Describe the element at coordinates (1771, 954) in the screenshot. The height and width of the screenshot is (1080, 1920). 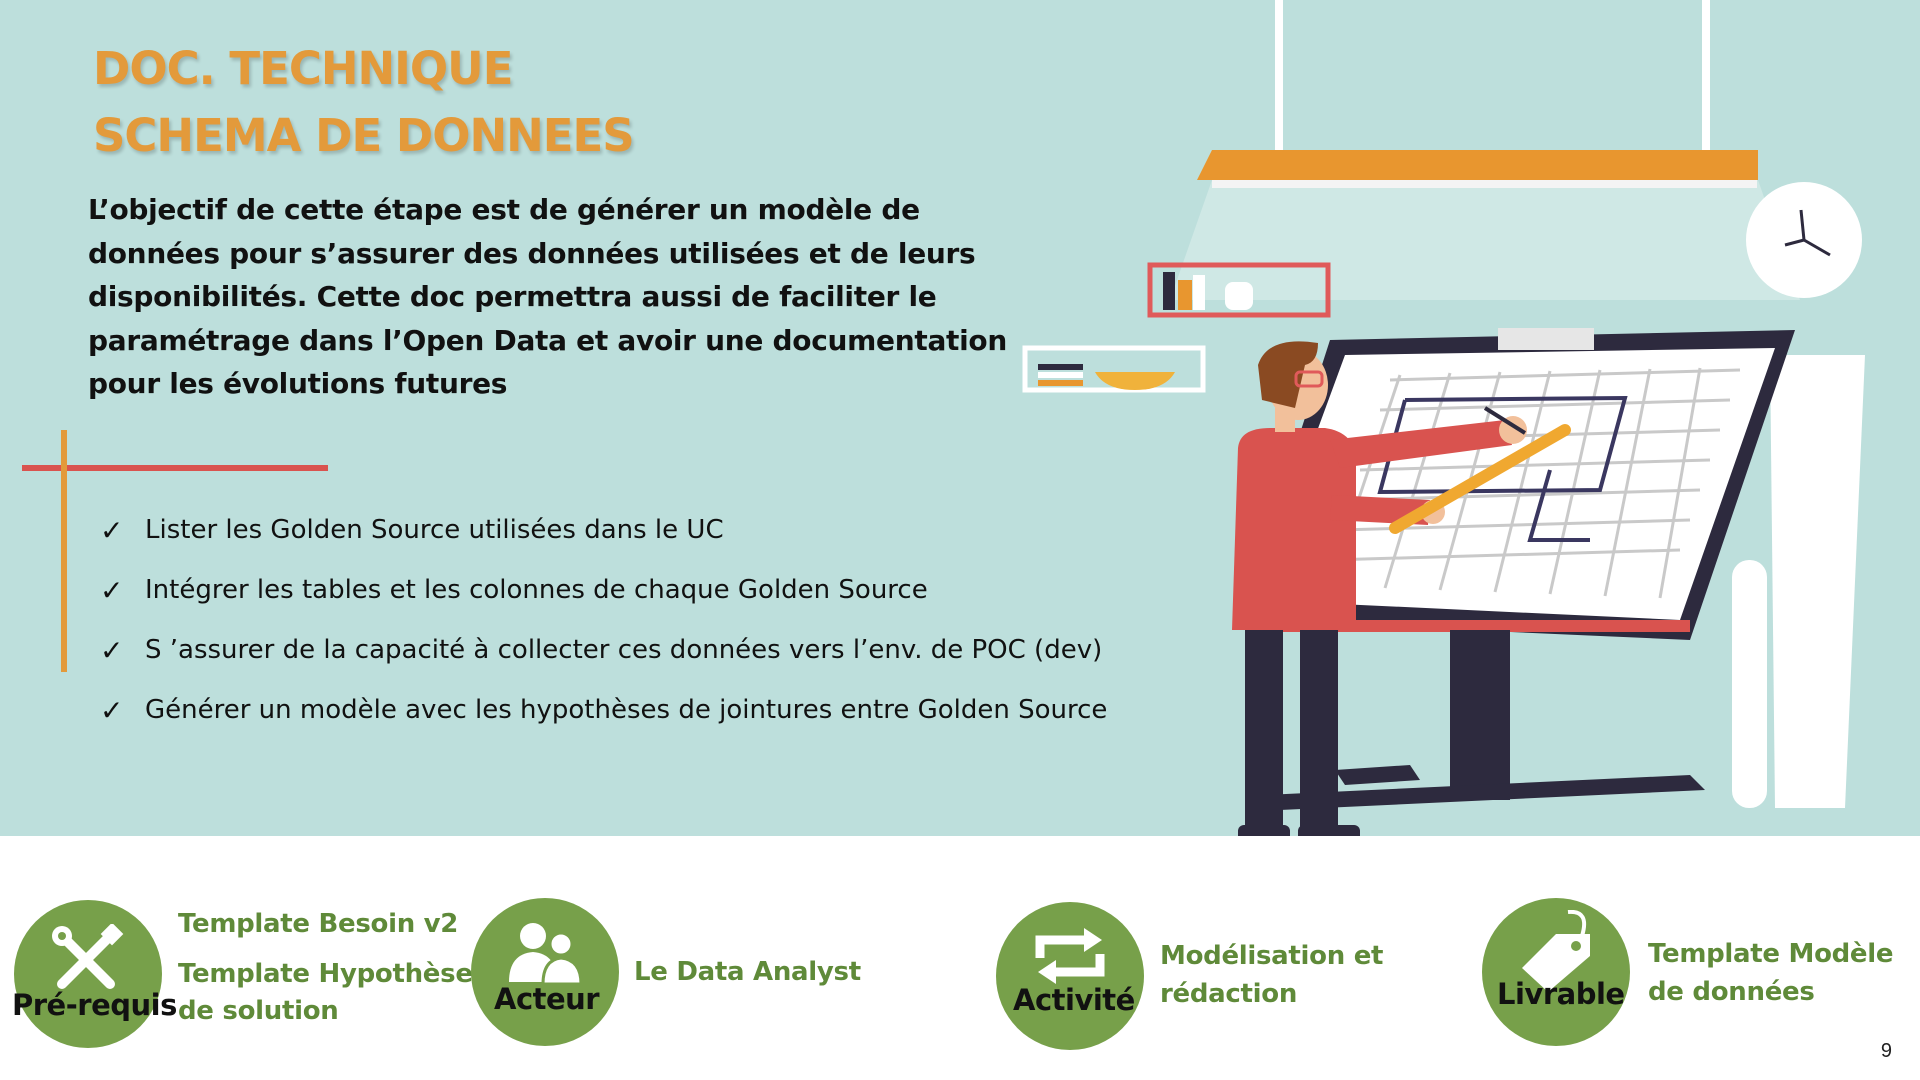
I see `livrable-item: Template Modèle` at that location.